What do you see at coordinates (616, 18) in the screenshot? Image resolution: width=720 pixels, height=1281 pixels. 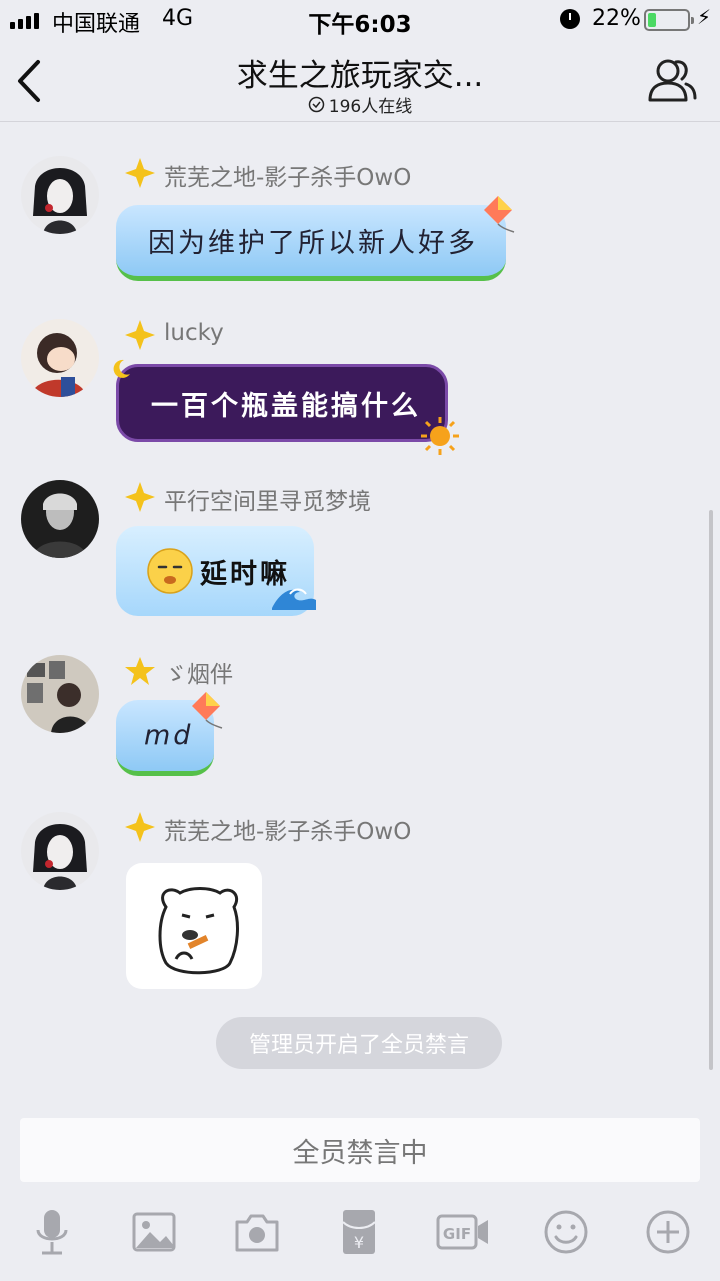 I see `battery-percent: 22%` at bounding box center [616, 18].